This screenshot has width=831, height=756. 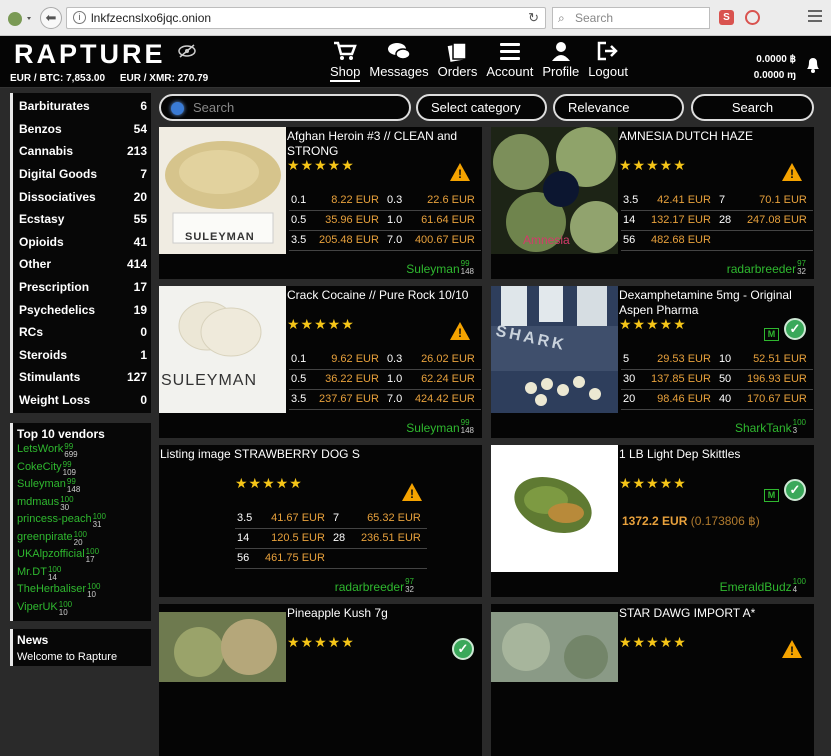 I want to click on listing-vendor: SharkTank 100 3, so click(x=770, y=427).